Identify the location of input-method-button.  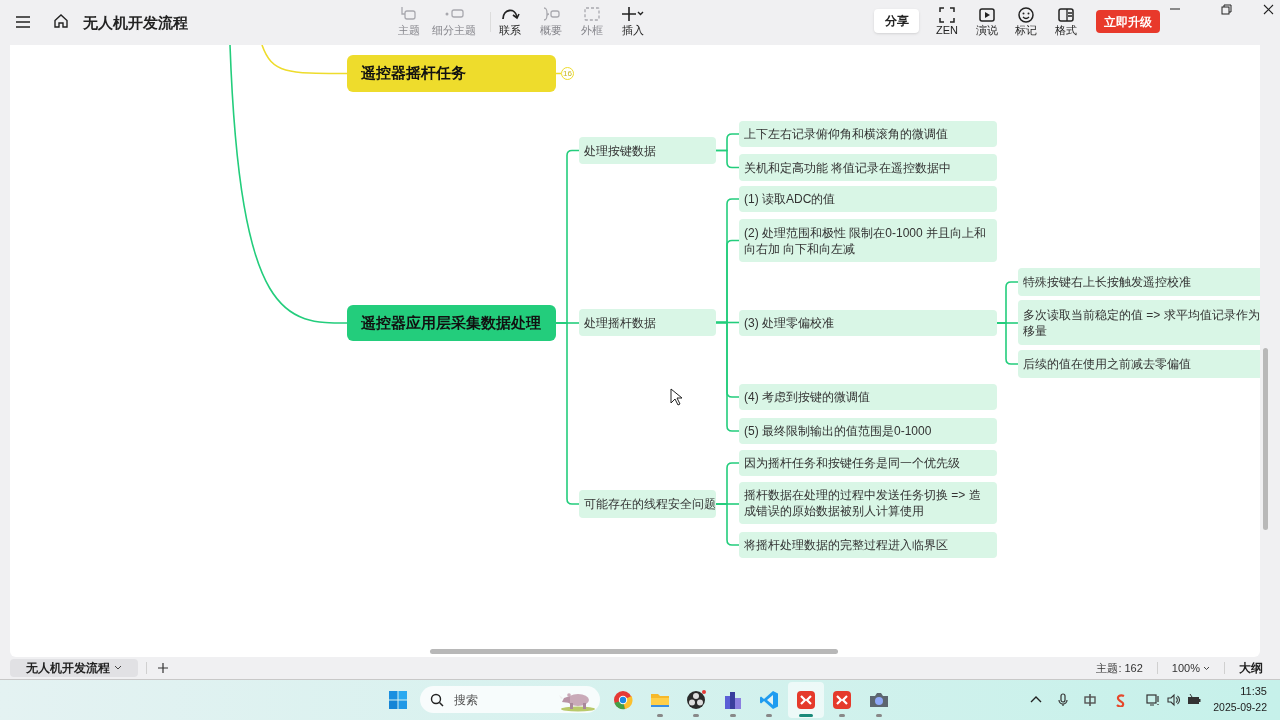
(1090, 700).